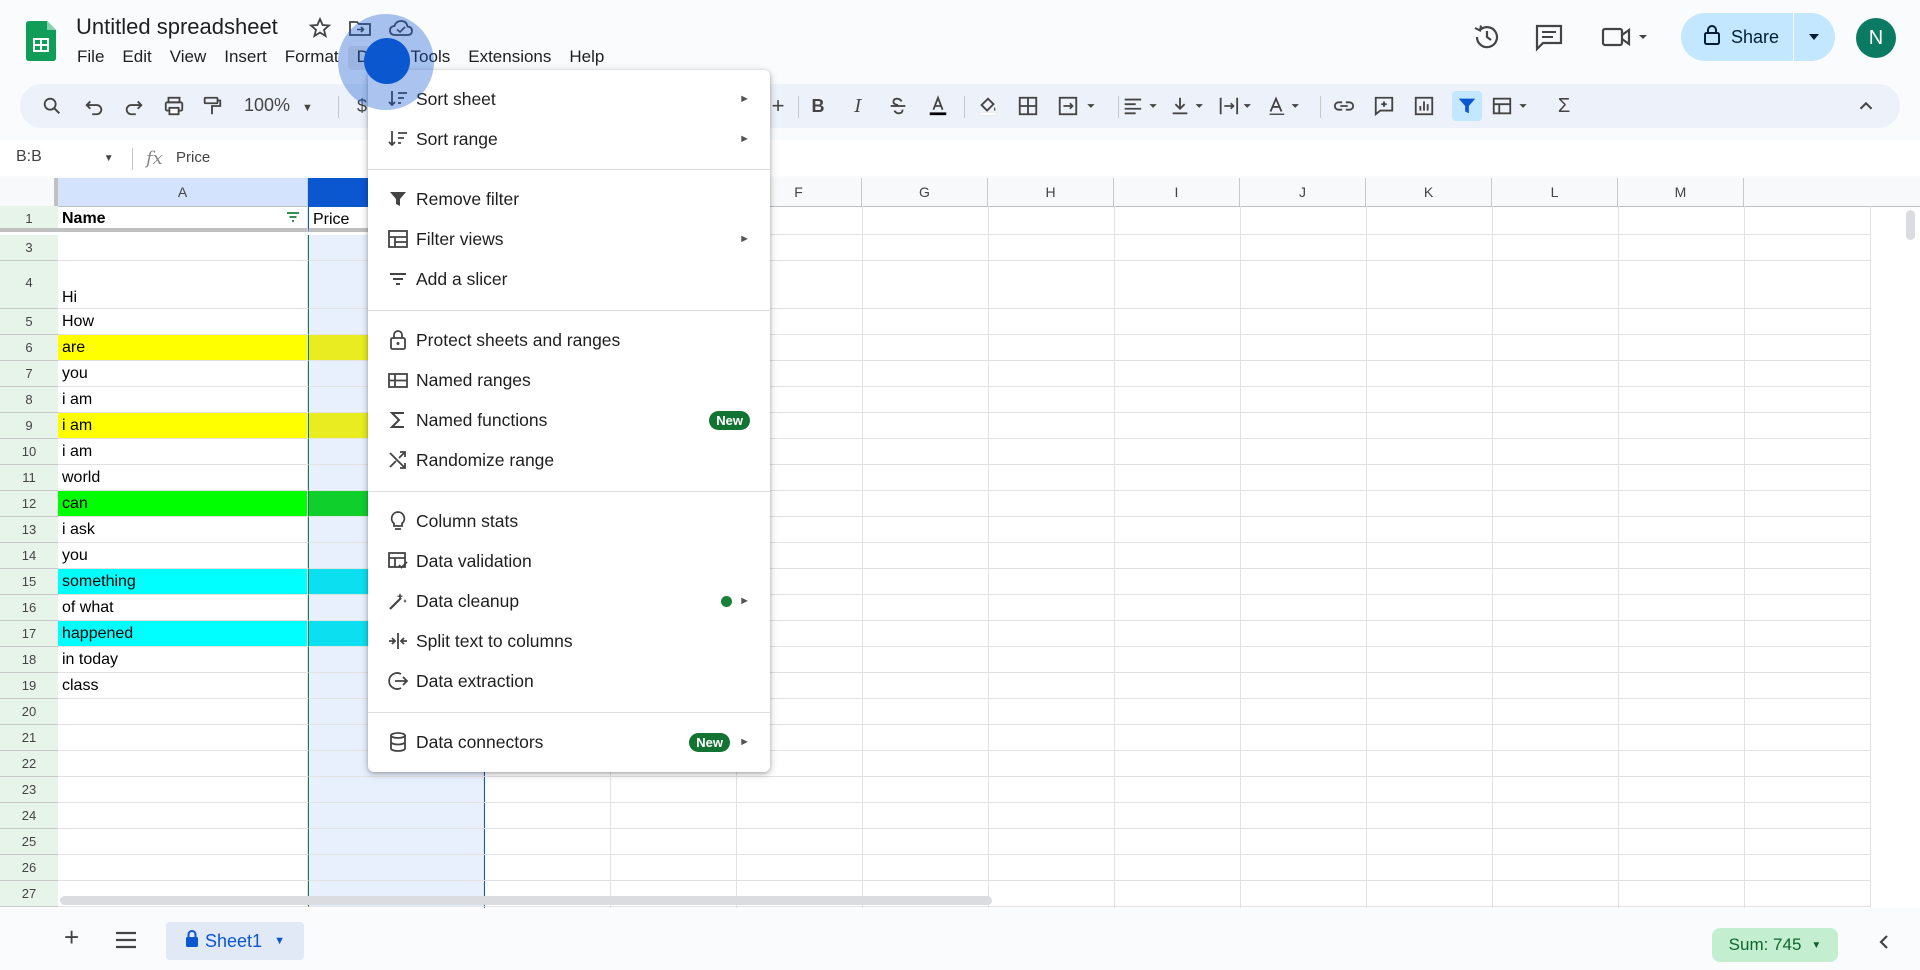  Describe the element at coordinates (183, 582) in the screenshot. I see `cell-a: something` at that location.